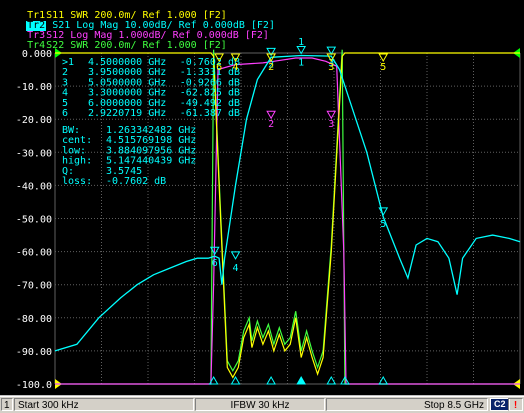 This screenshot has width=524, height=413. I want to click on marker-value: -61.387 dB, so click(210, 113).